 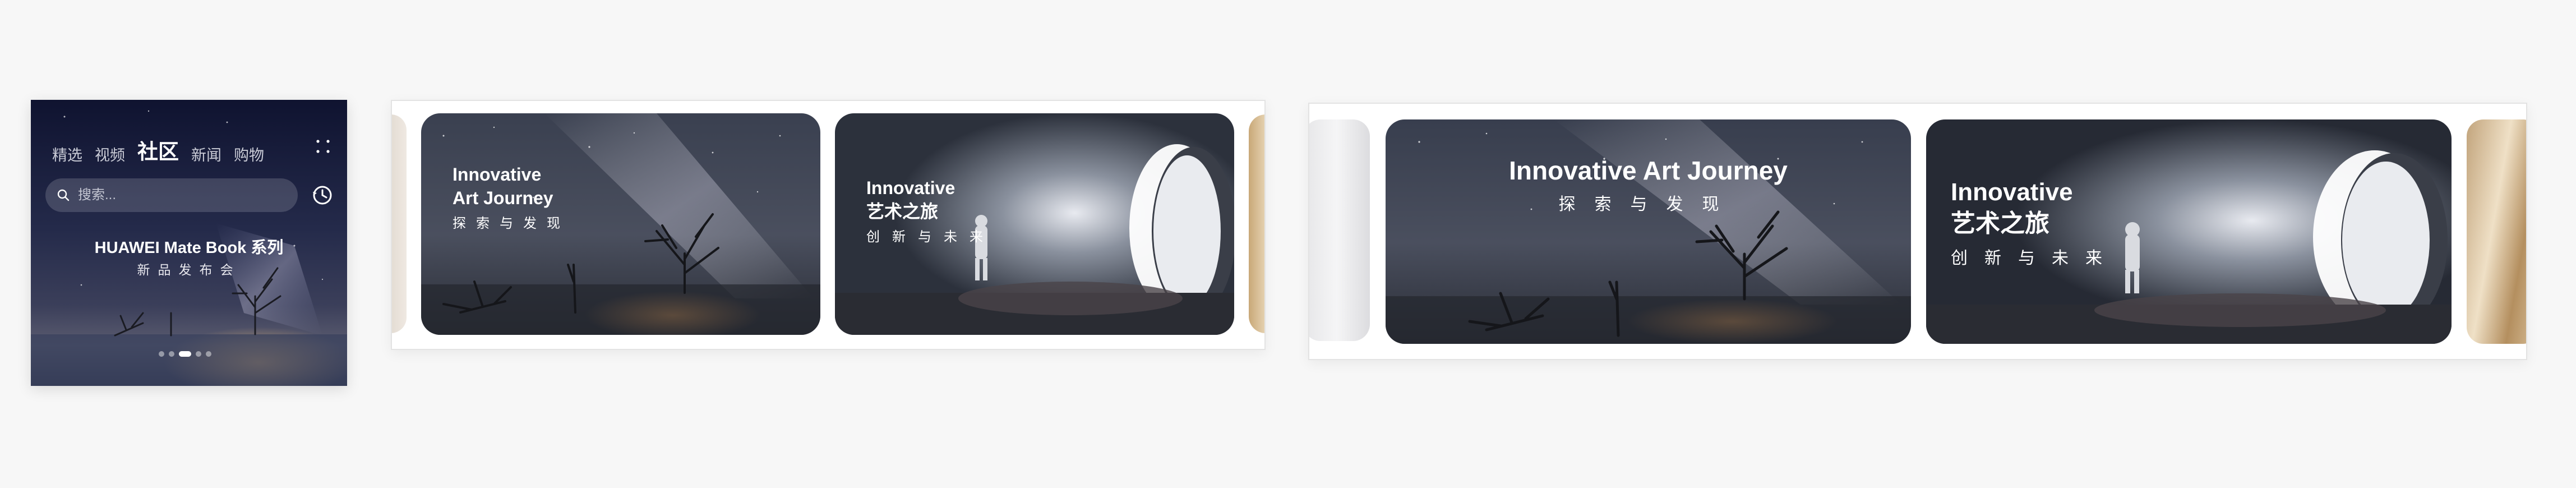 What do you see at coordinates (189, 270) in the screenshot?
I see `banner-subtitle: 新品发布会` at bounding box center [189, 270].